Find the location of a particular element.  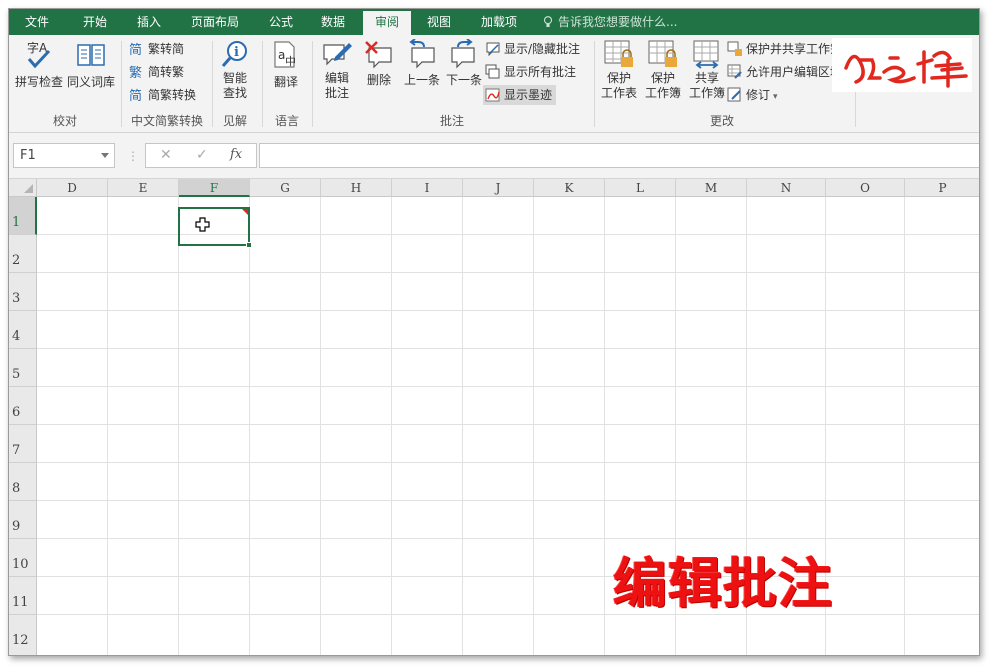

conversion-button: 简简繁转换 is located at coordinates (162, 95).